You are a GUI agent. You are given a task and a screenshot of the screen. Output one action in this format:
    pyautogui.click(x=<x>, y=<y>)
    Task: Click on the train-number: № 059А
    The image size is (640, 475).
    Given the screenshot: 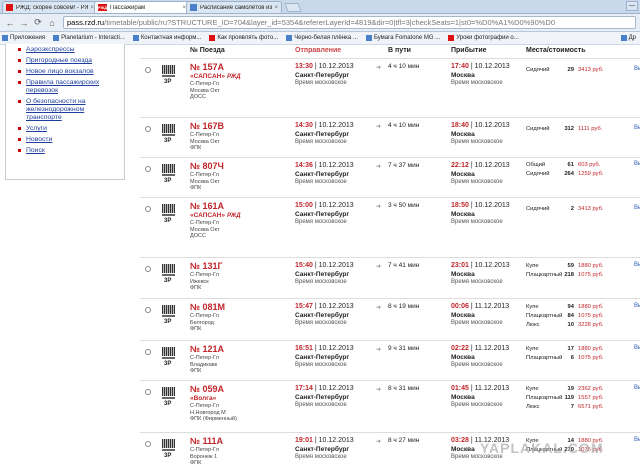 What is the action you would take?
    pyautogui.click(x=207, y=389)
    